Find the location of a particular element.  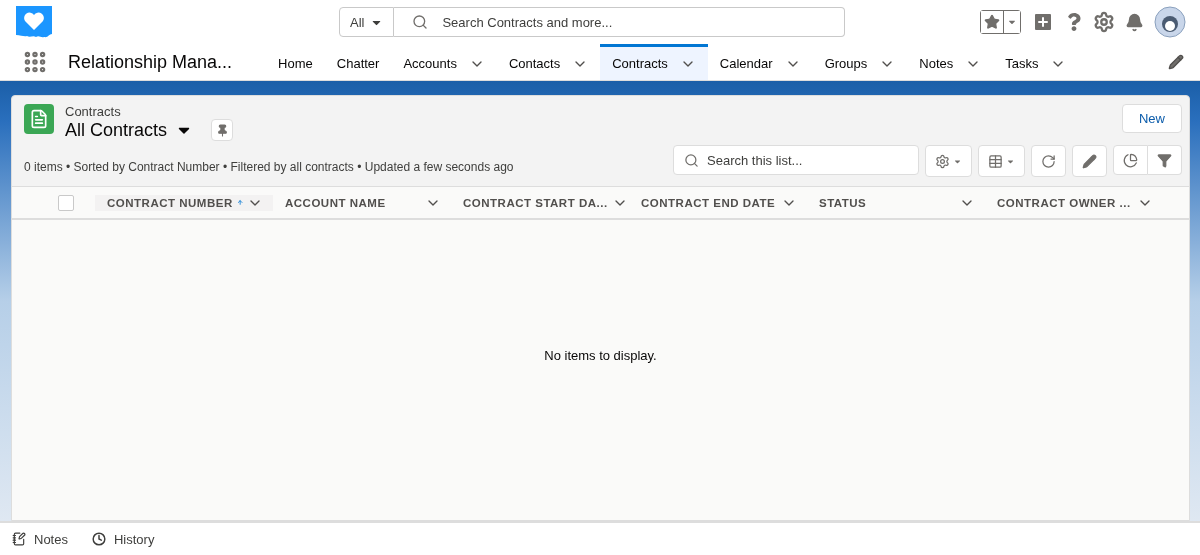

nav-tab: Tasks is located at coordinates (1036, 62).